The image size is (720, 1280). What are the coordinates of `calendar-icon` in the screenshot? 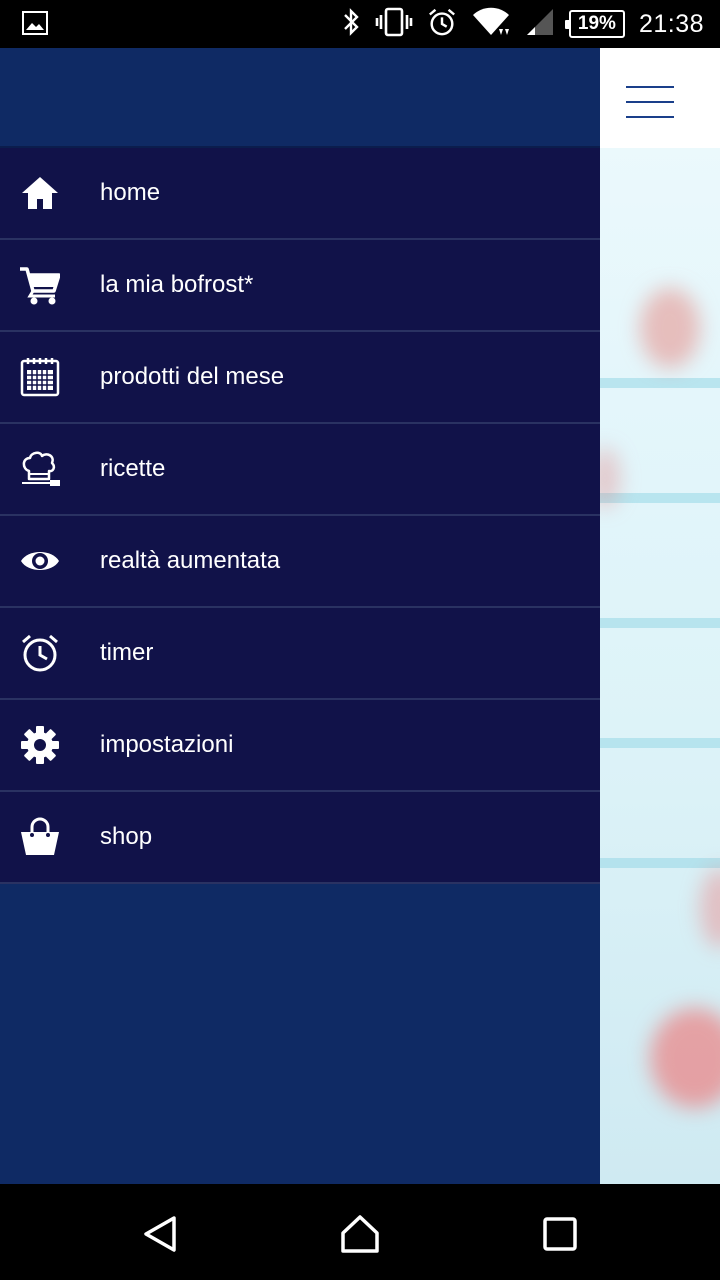 It's located at (40, 377).